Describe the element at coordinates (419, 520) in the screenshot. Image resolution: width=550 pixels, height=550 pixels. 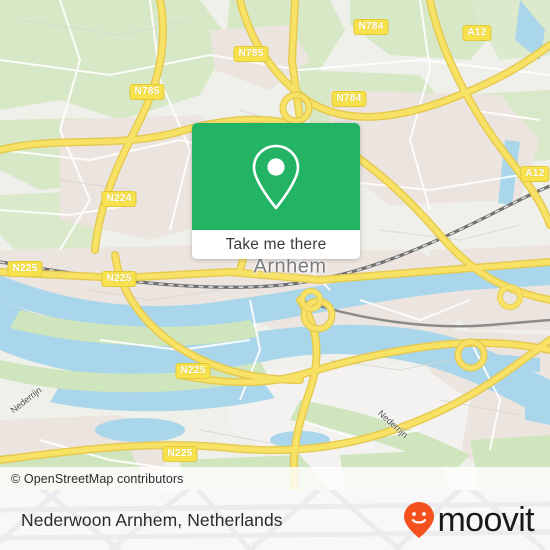
I see `moovit-pin-smiley-icon` at that location.